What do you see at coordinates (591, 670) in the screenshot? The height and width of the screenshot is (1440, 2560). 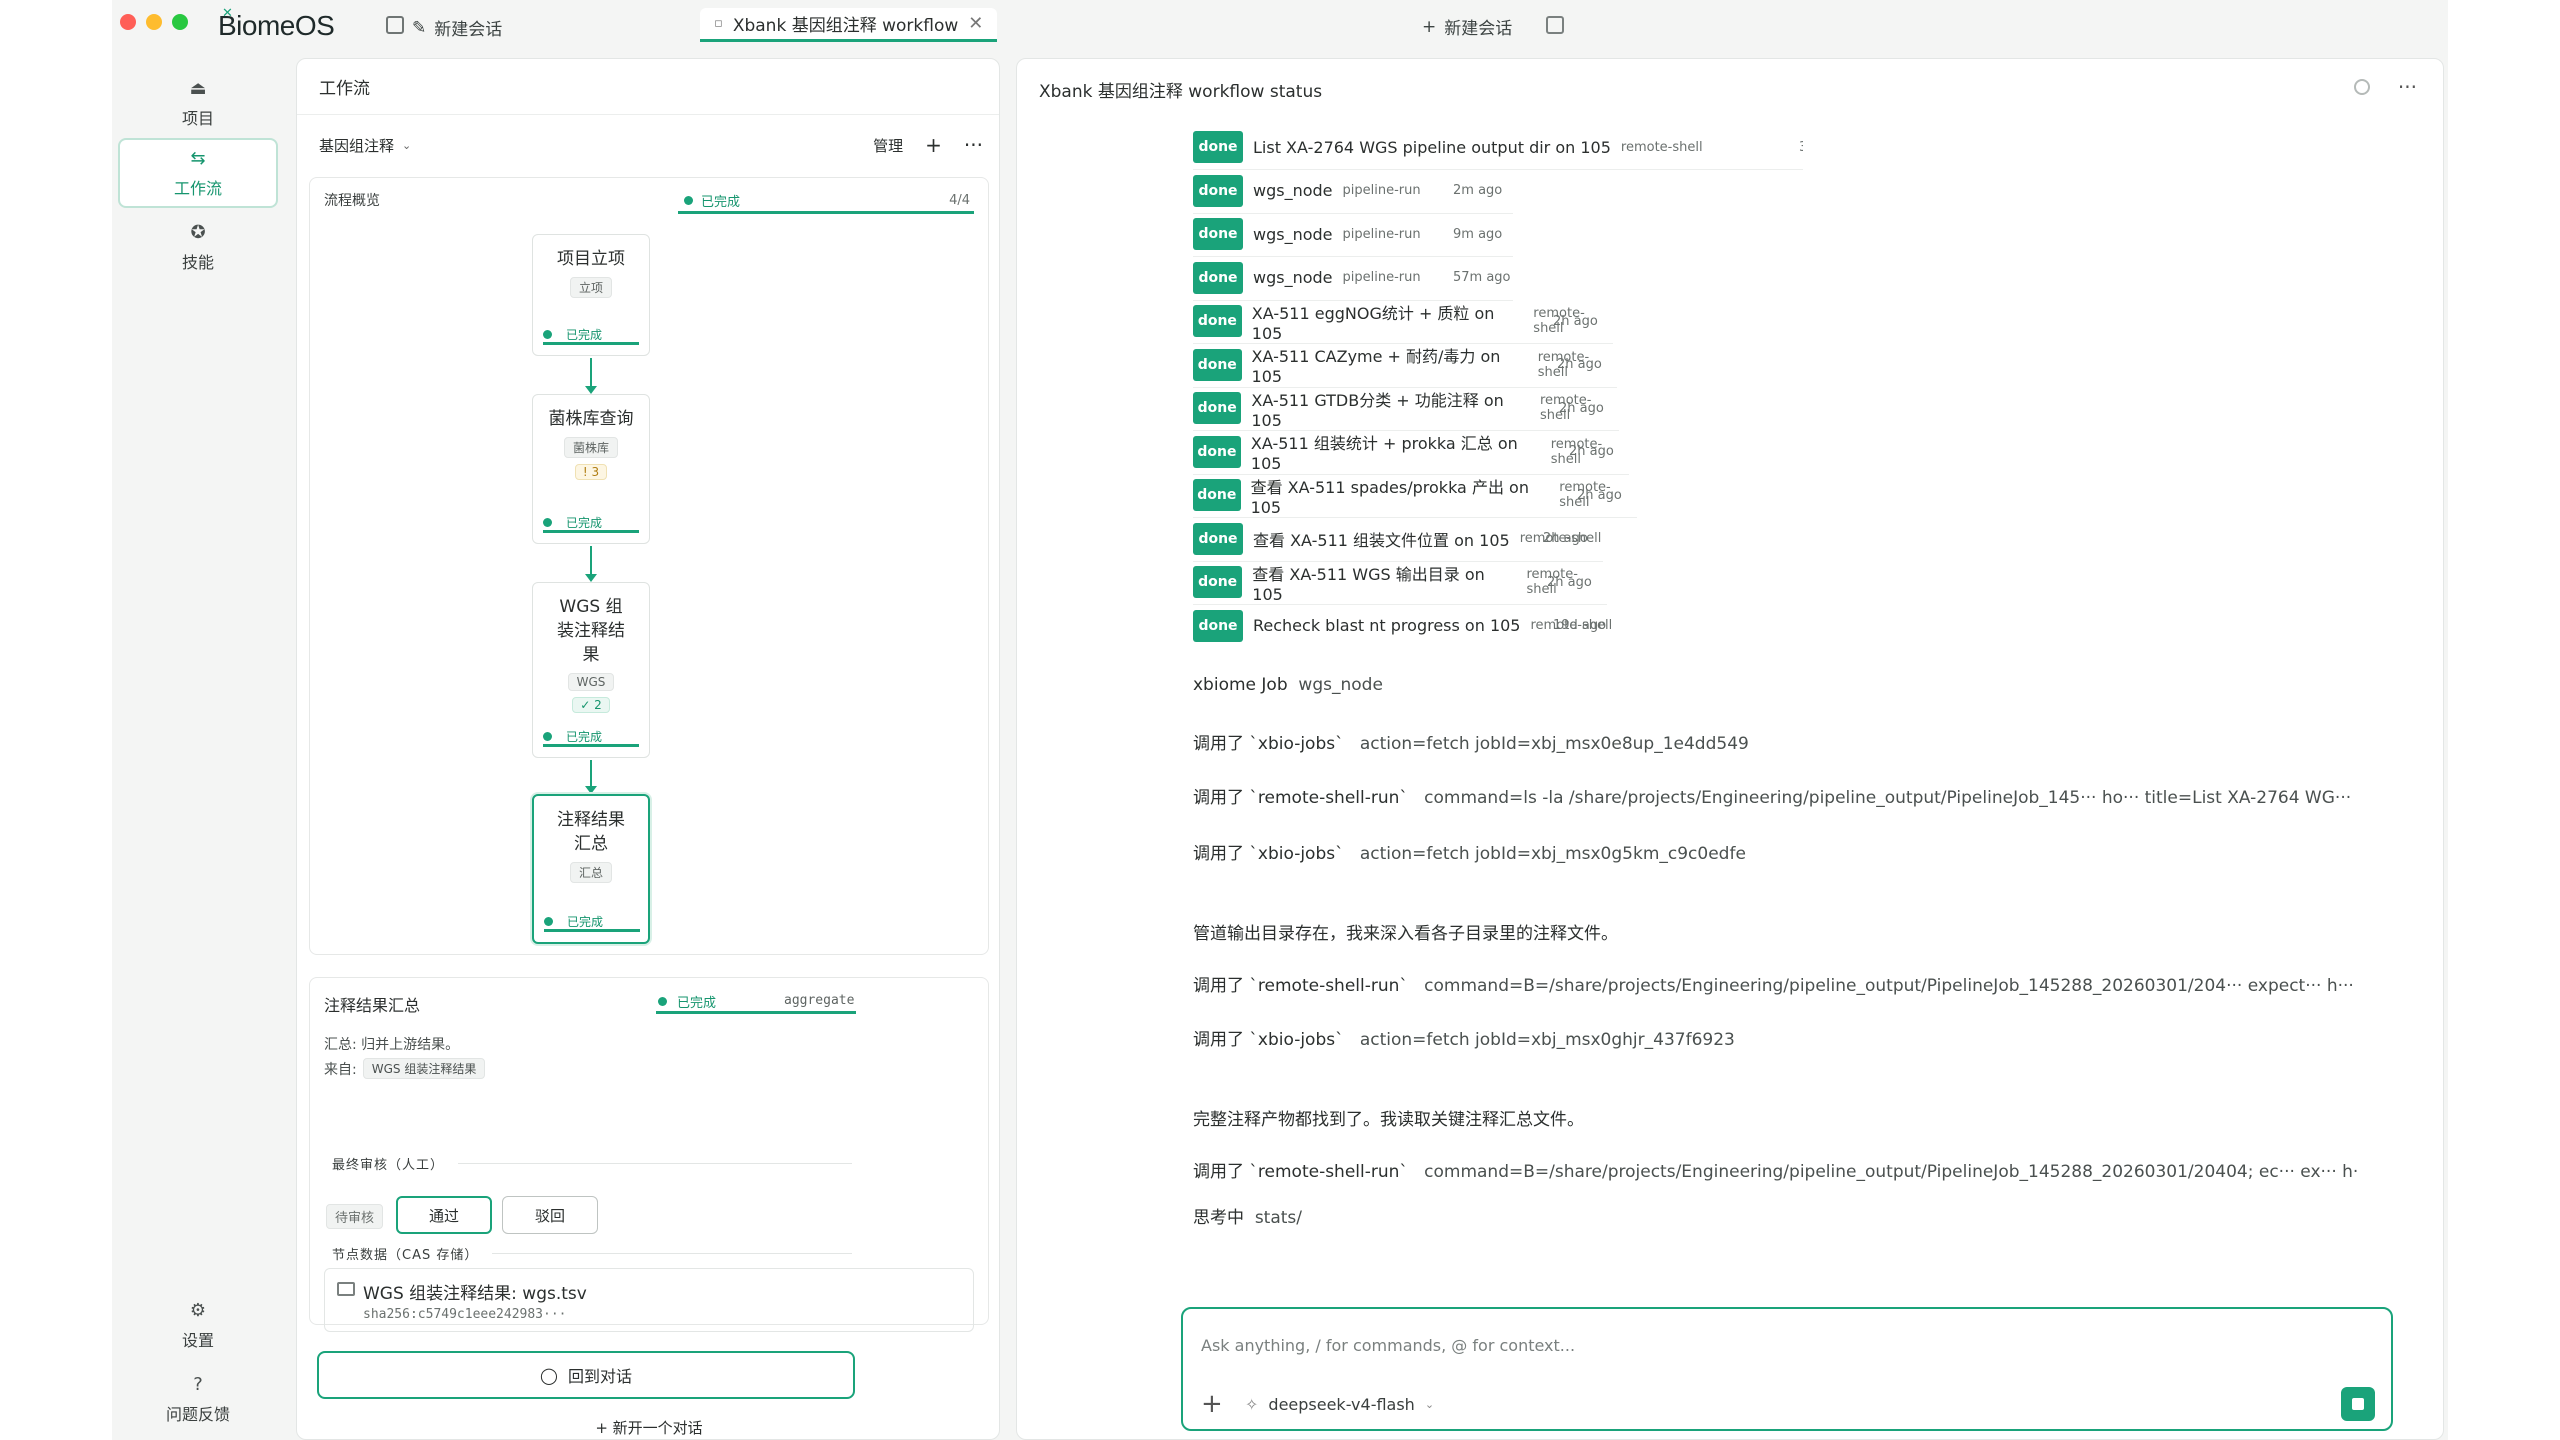 I see `flow-node-wgs: WGS 组装注释结果 WGS ✓ 2 已完成` at bounding box center [591, 670].